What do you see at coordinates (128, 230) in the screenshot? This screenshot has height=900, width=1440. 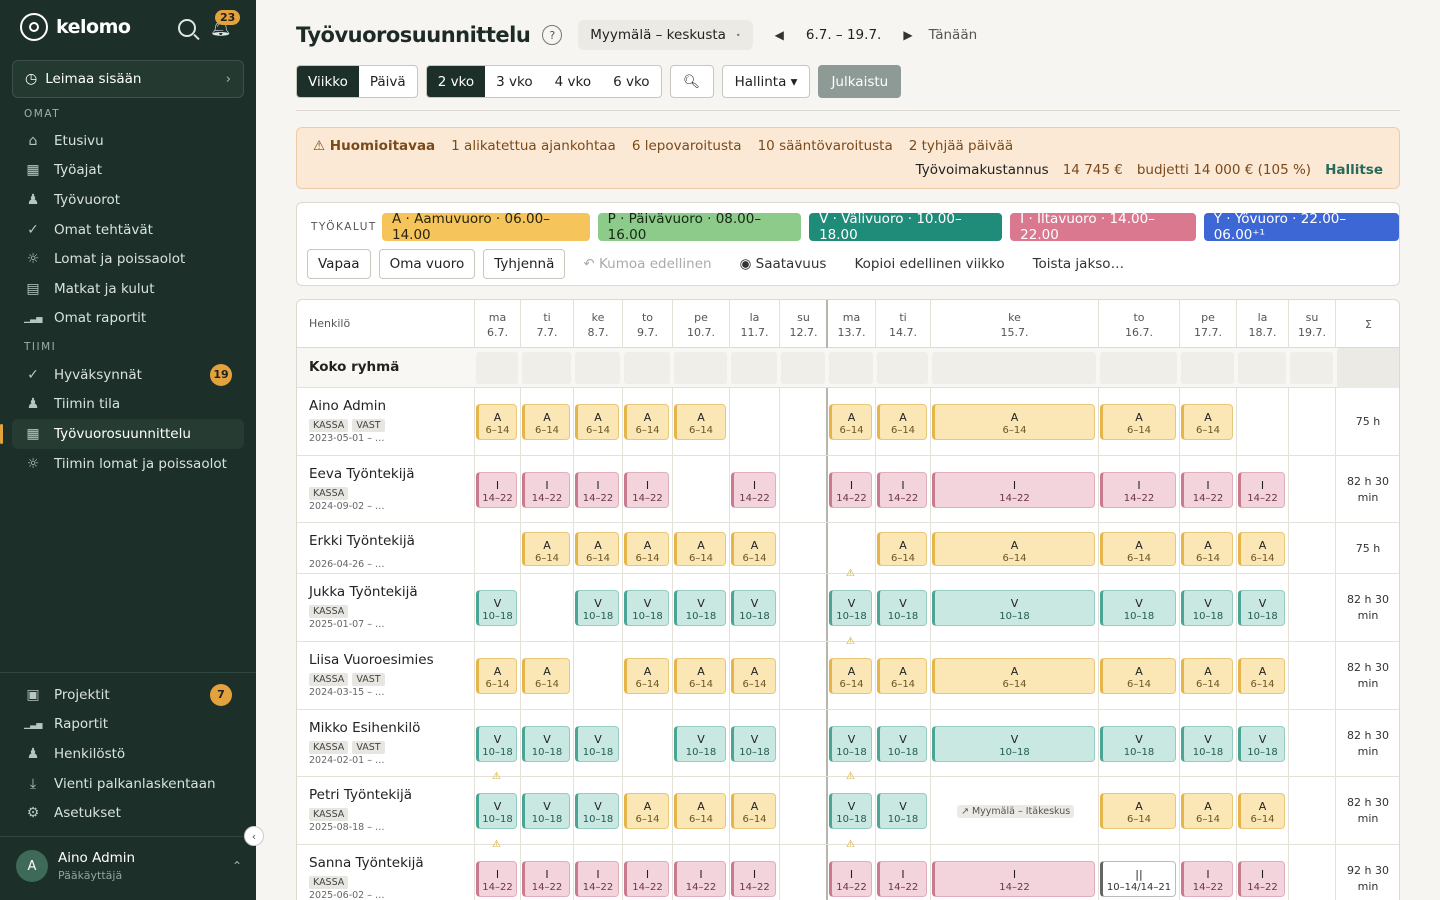 I see `nav-item-omat-tehtävät: ✓ Omat tehtävät` at bounding box center [128, 230].